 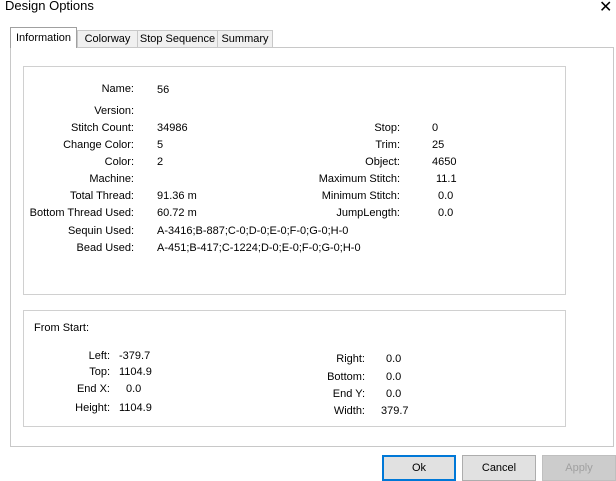 What do you see at coordinates (346, 377) in the screenshot?
I see `bottom-label: Bottom:` at bounding box center [346, 377].